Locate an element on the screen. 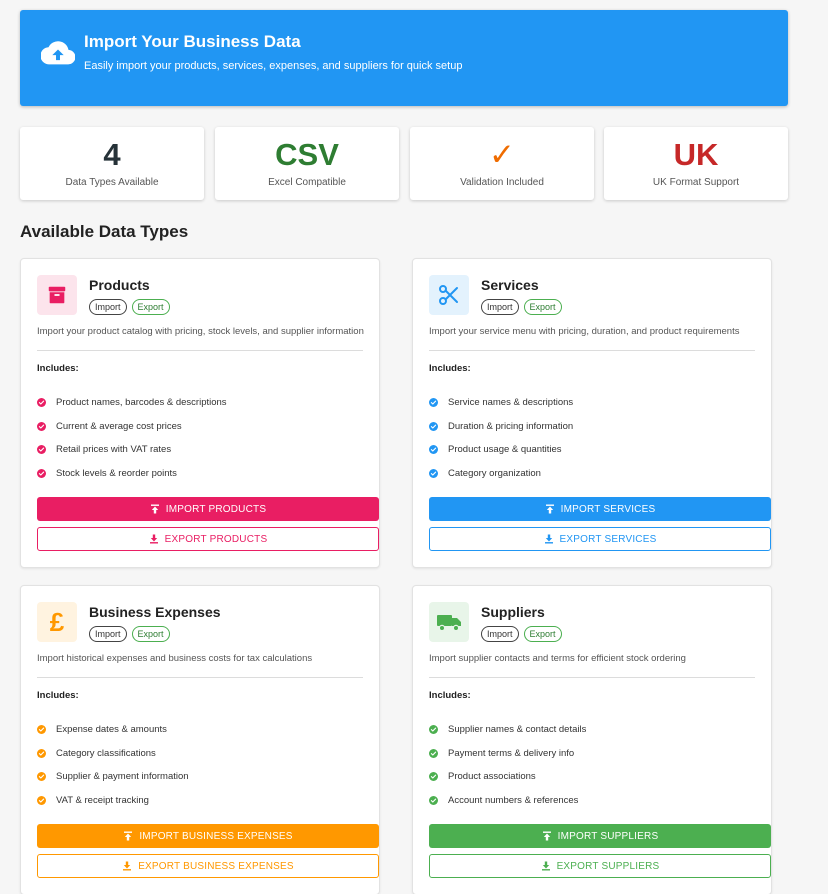 This screenshot has height=894, width=828. feature-item: Category classifications is located at coordinates (96, 753).